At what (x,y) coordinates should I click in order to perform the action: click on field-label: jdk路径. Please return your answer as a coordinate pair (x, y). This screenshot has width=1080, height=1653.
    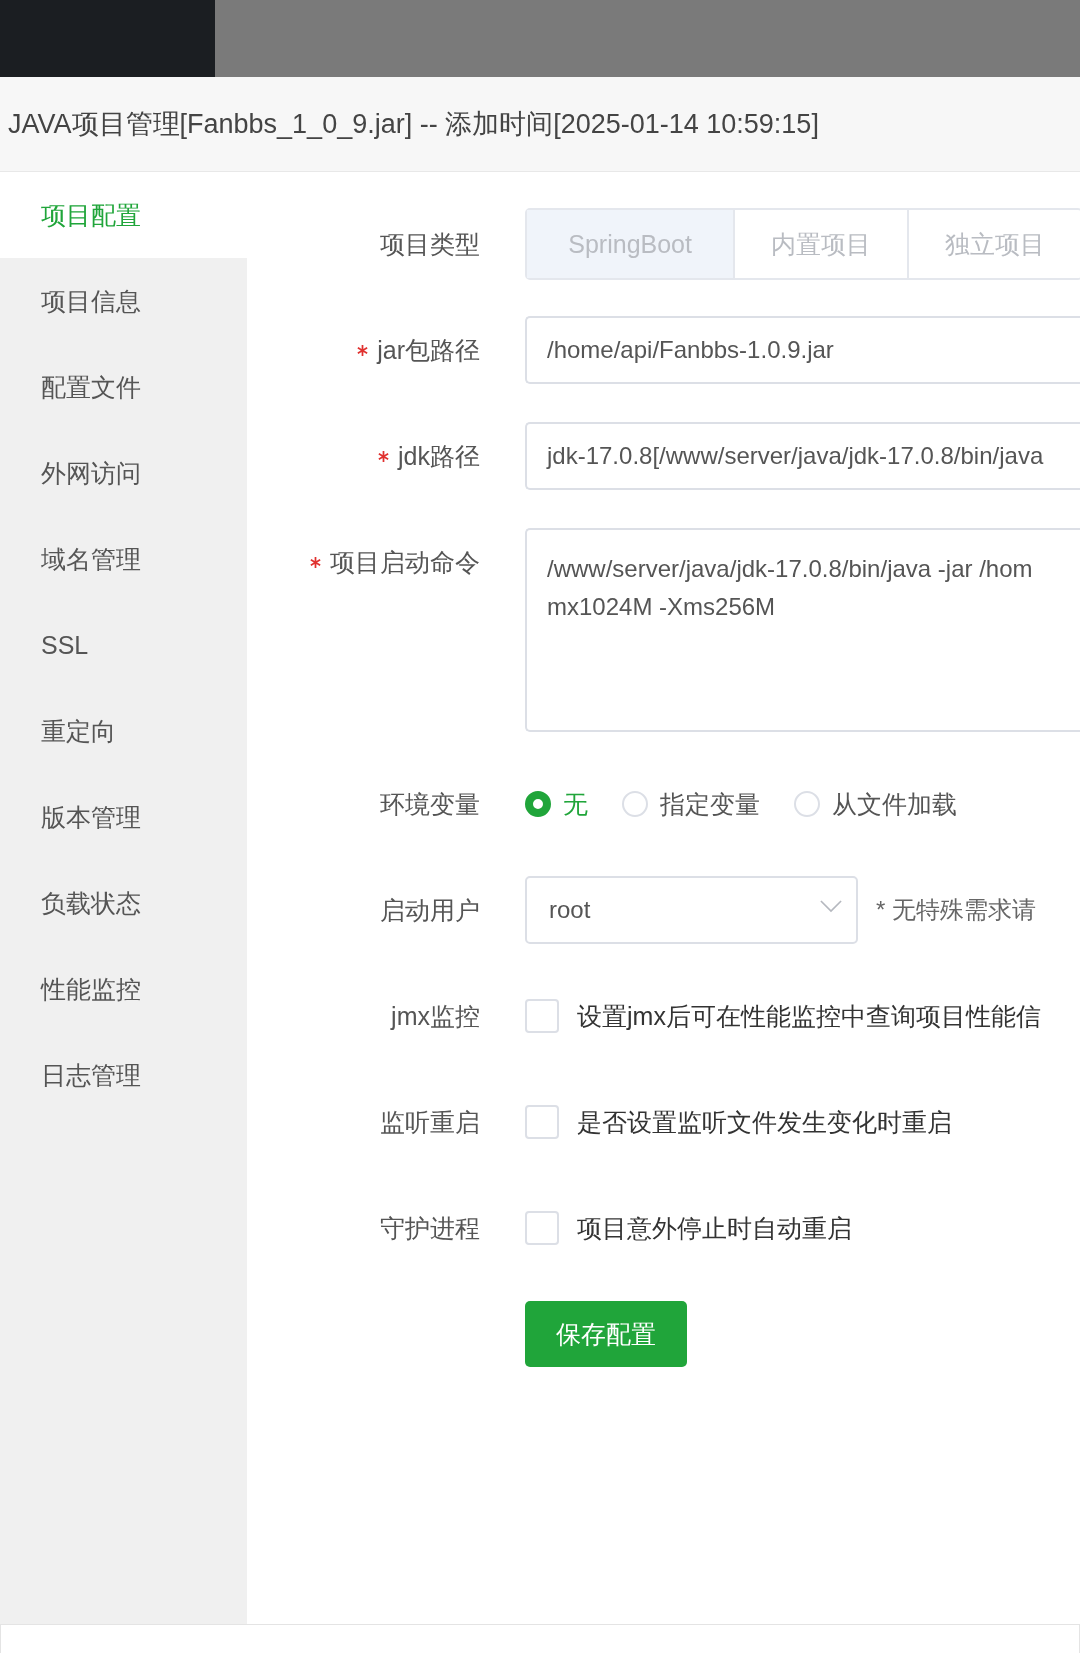
    Looking at the image, I should click on (439, 456).